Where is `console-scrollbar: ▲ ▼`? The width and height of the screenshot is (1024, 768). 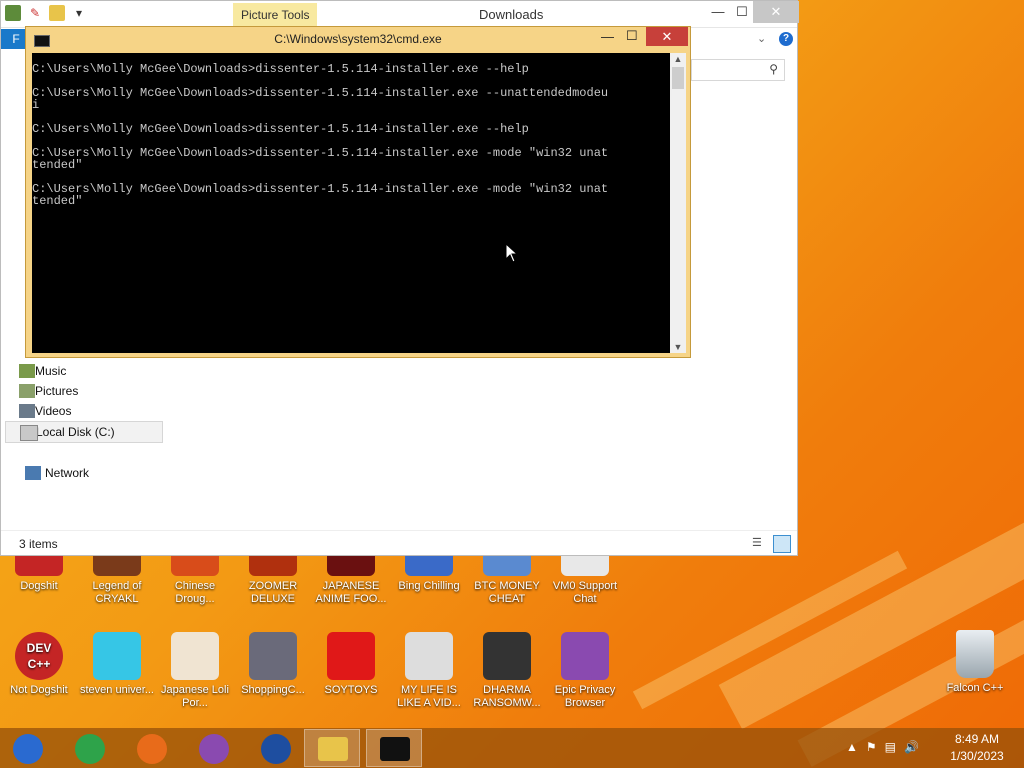
console-scrollbar: ▲ ▼ is located at coordinates (678, 203).